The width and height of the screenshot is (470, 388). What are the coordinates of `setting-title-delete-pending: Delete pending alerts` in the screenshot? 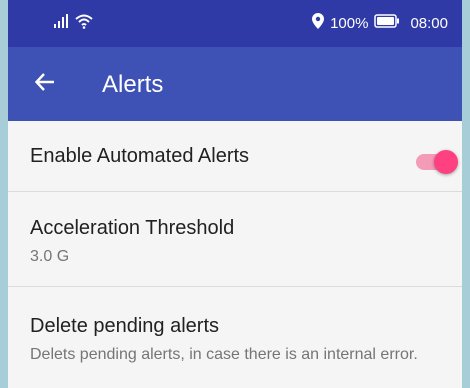 It's located at (125, 326).